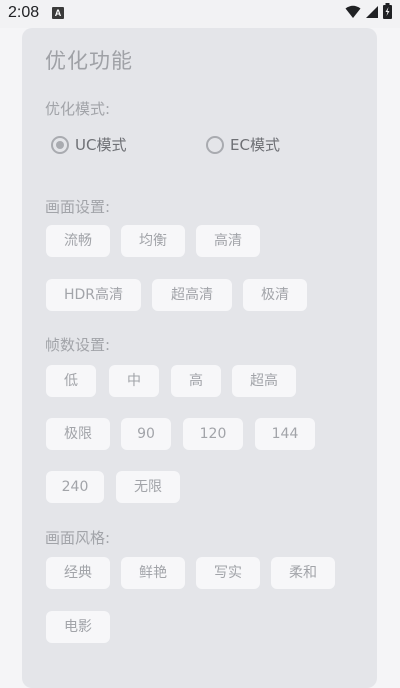 Image resolution: width=400 pixels, height=688 pixels. What do you see at coordinates (303, 573) in the screenshot?
I see `style-option-soft: 柔和` at bounding box center [303, 573].